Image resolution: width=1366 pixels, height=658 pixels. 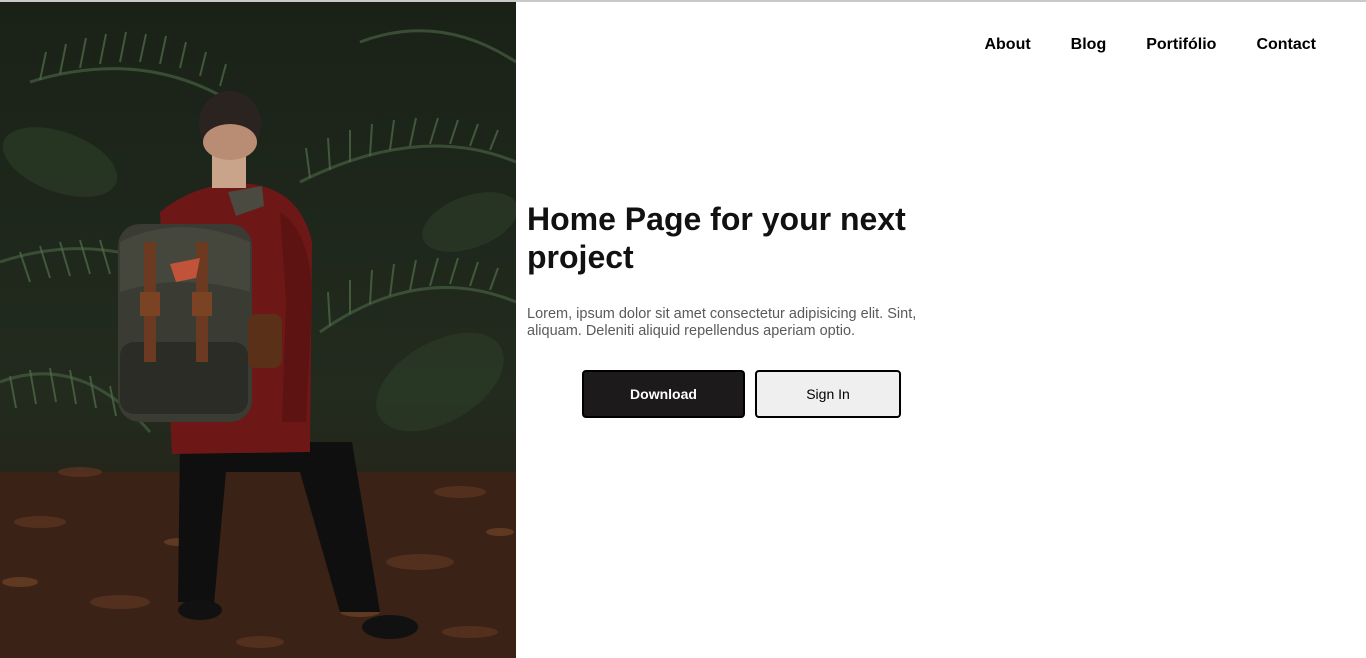 I want to click on sign-in-button: Sign In, so click(x=828, y=394).